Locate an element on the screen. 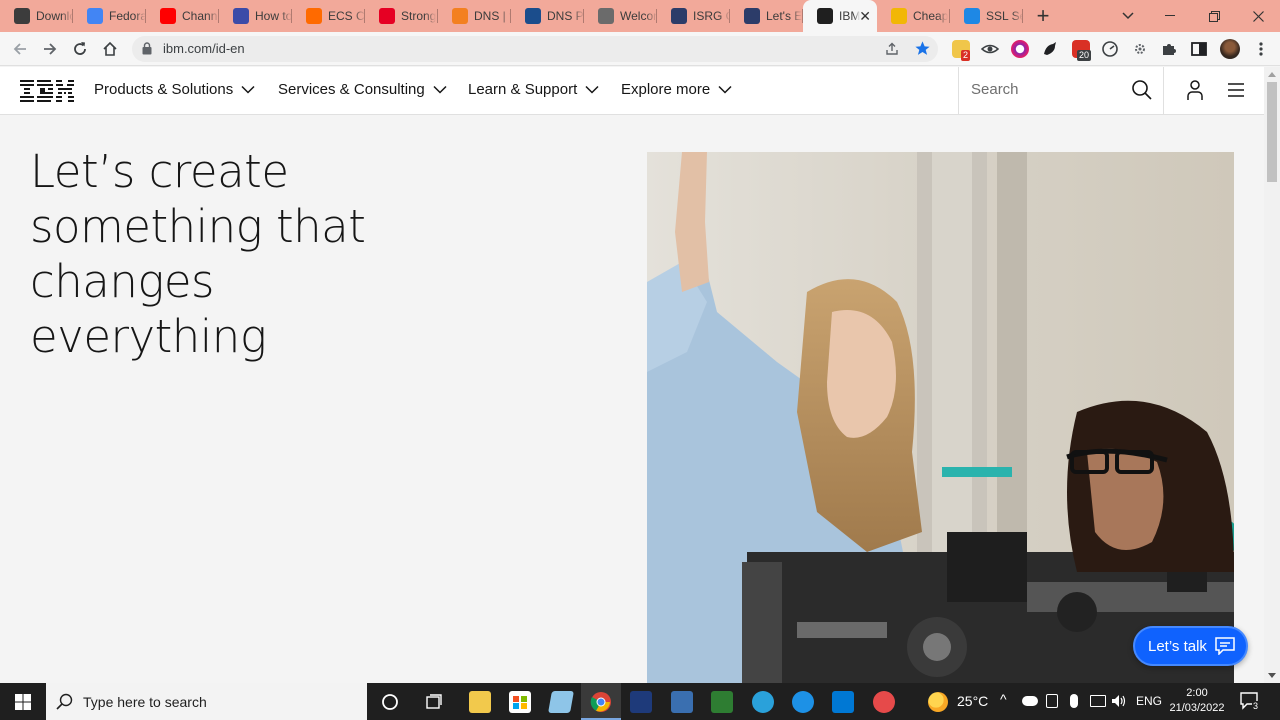 This screenshot has height=720, width=1280. search-icon is located at coordinates (1142, 90).